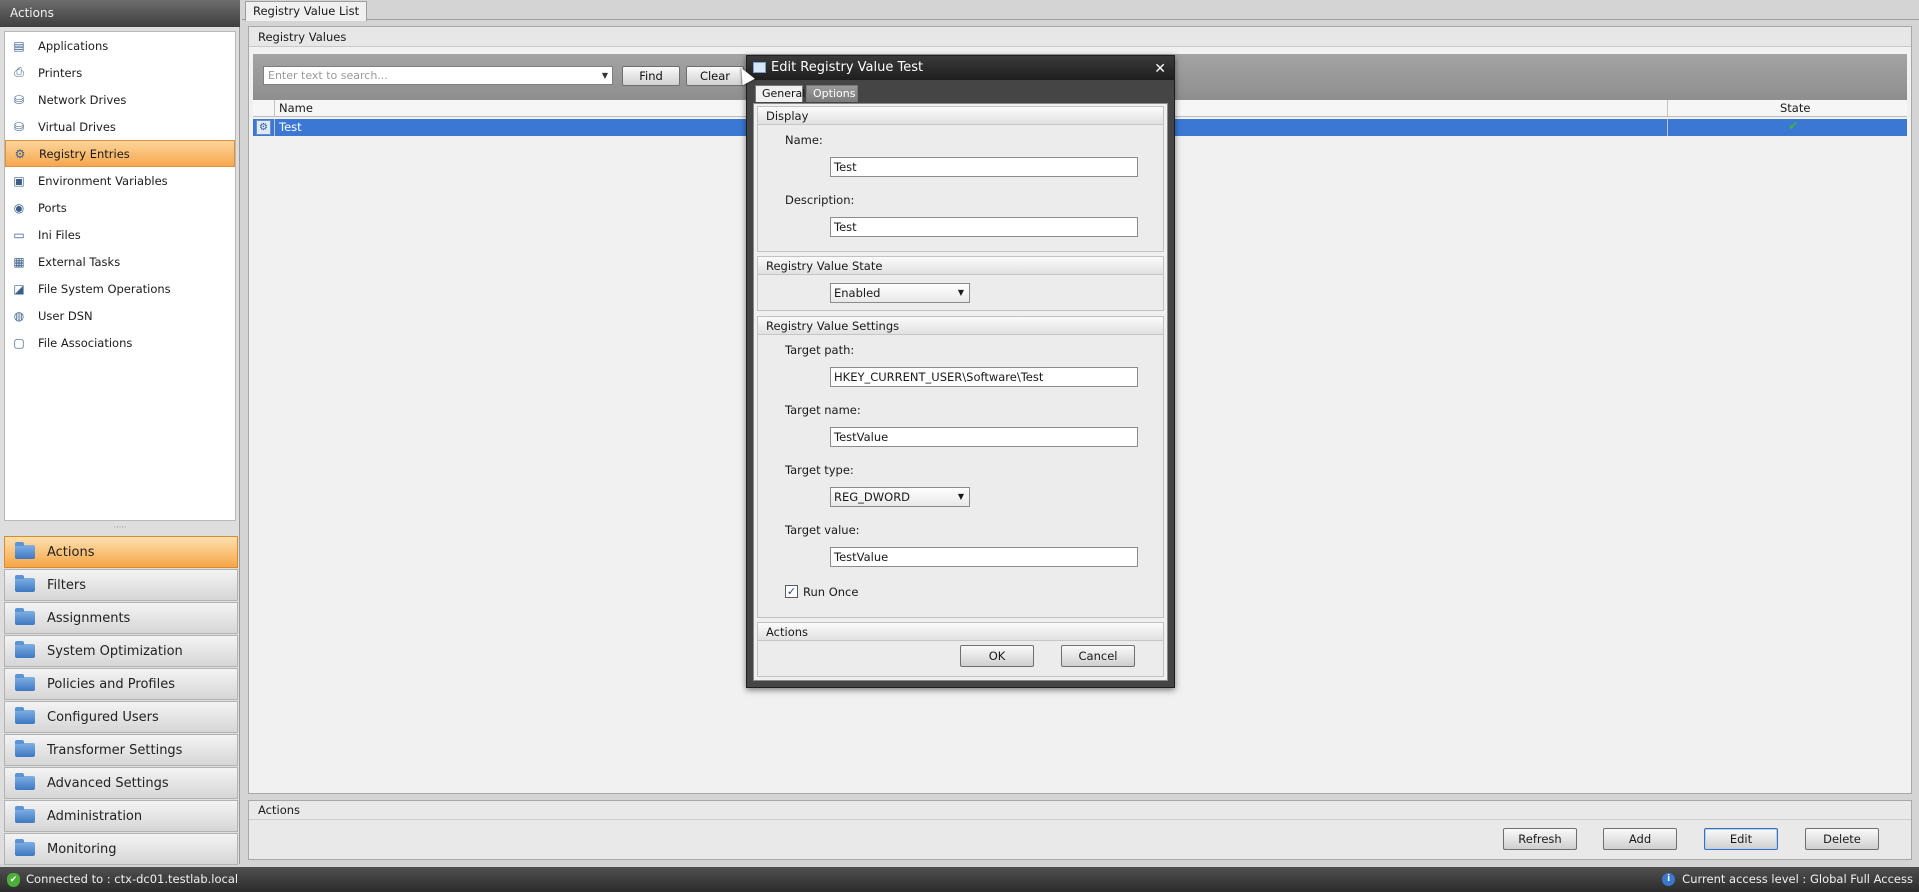  I want to click on target-type-select: REG_DWORD ▼, so click(900, 497).